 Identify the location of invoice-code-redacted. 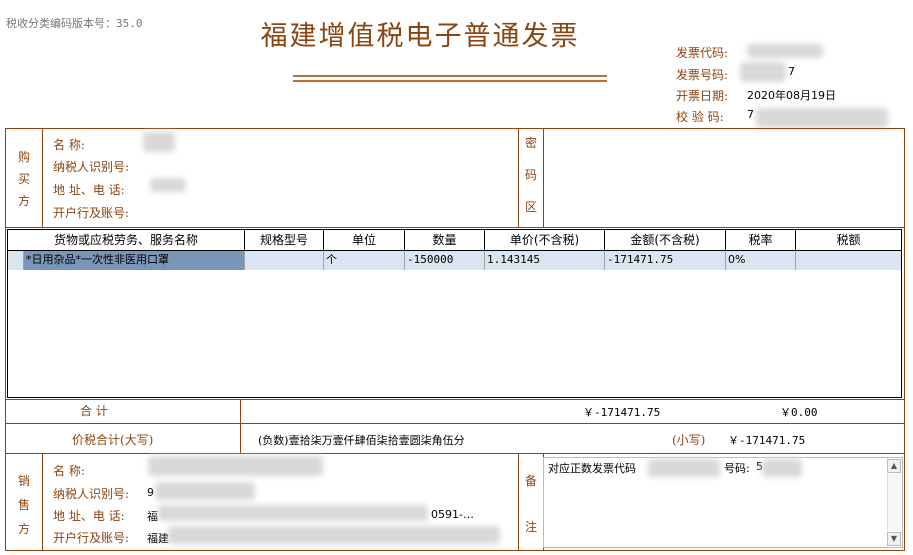
(785, 51).